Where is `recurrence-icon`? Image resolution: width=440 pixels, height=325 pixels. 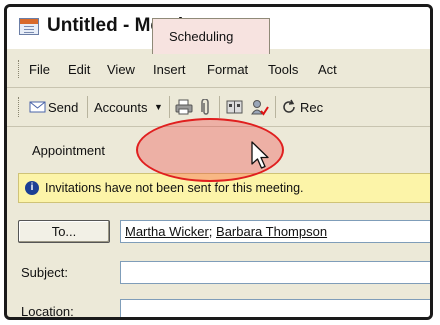
recurrence-icon is located at coordinates (289, 107).